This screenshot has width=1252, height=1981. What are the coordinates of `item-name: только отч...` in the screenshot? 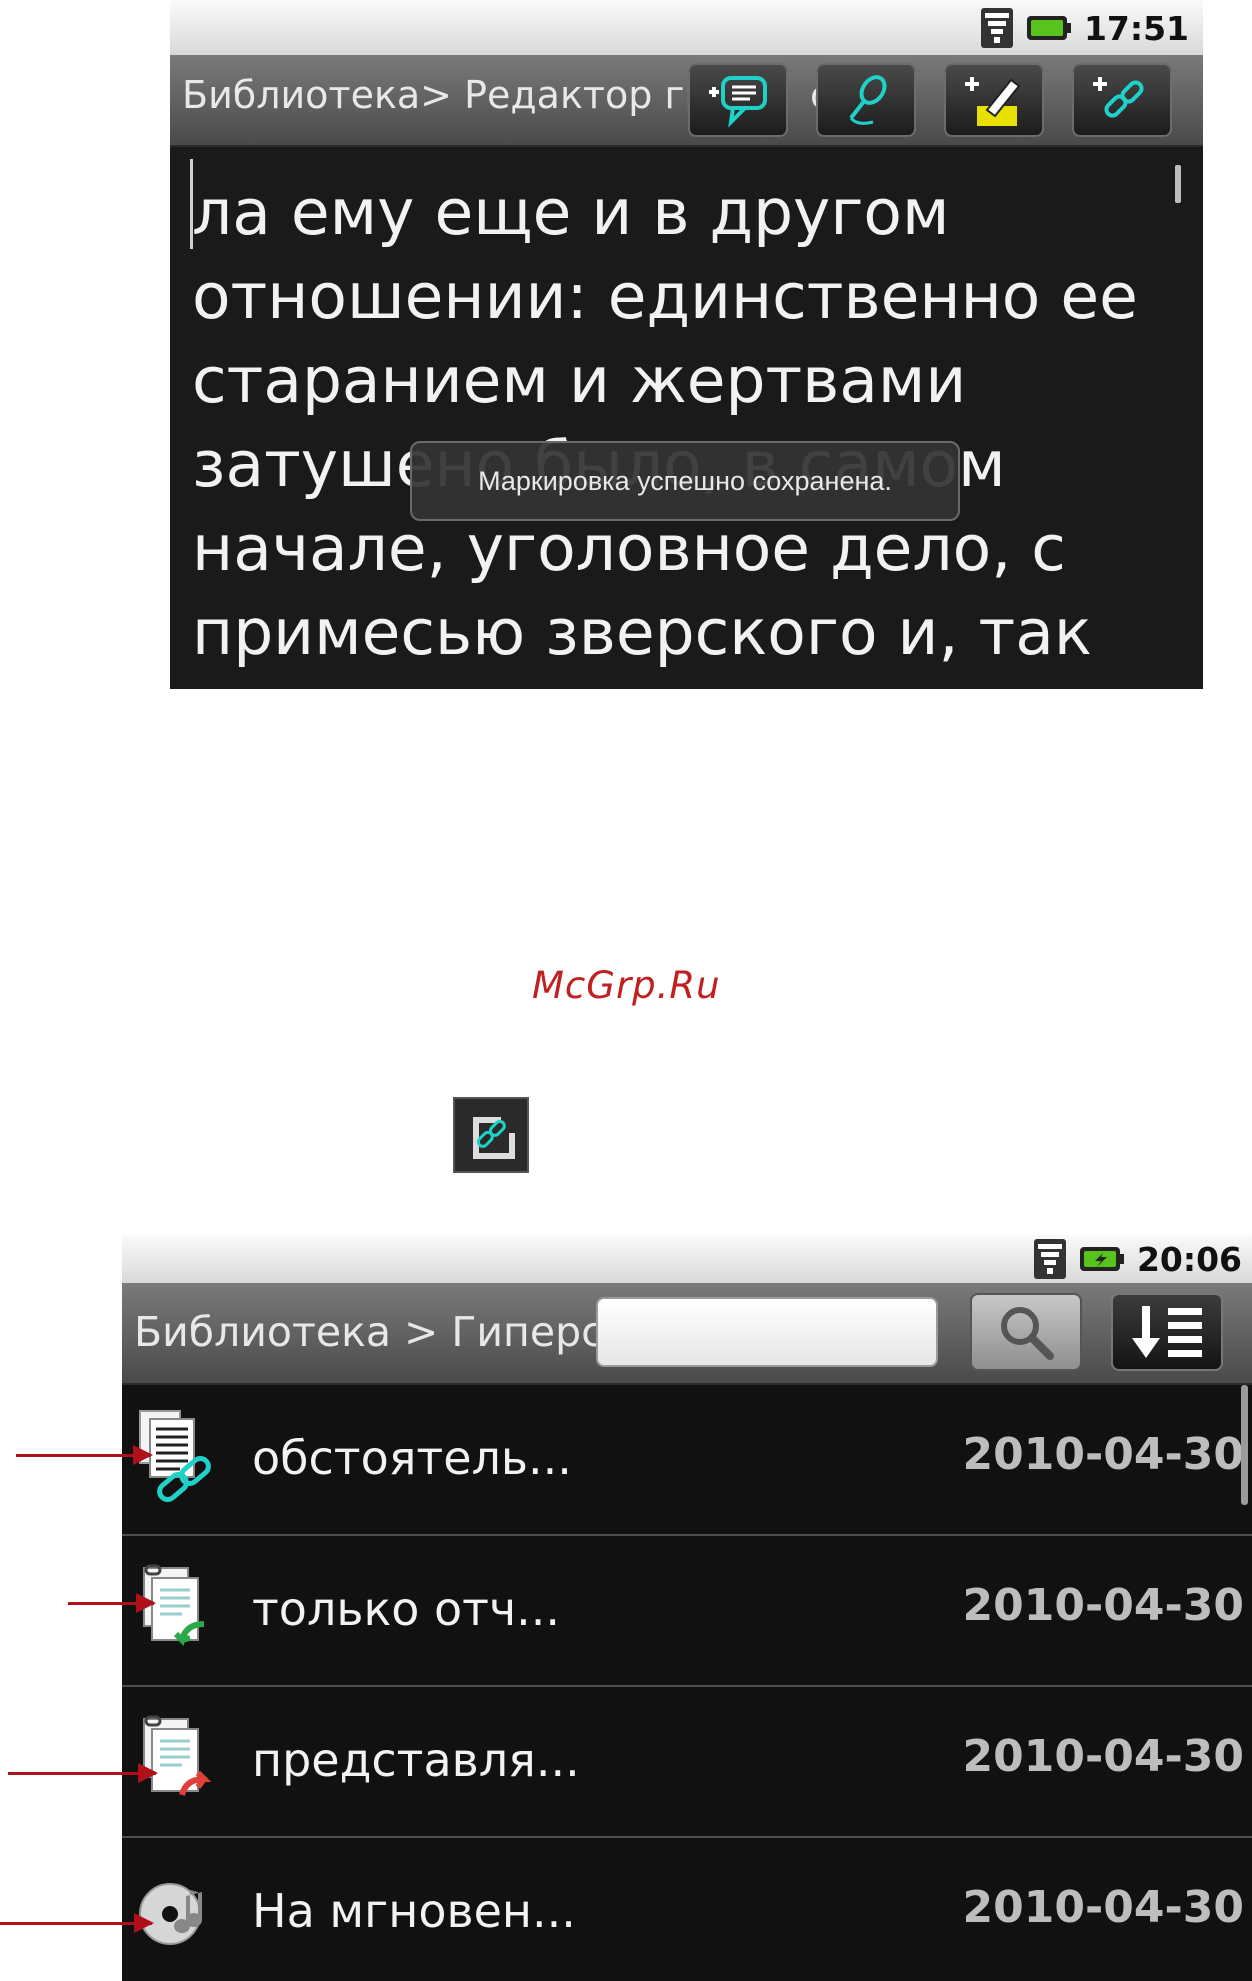 It's located at (406, 1609).